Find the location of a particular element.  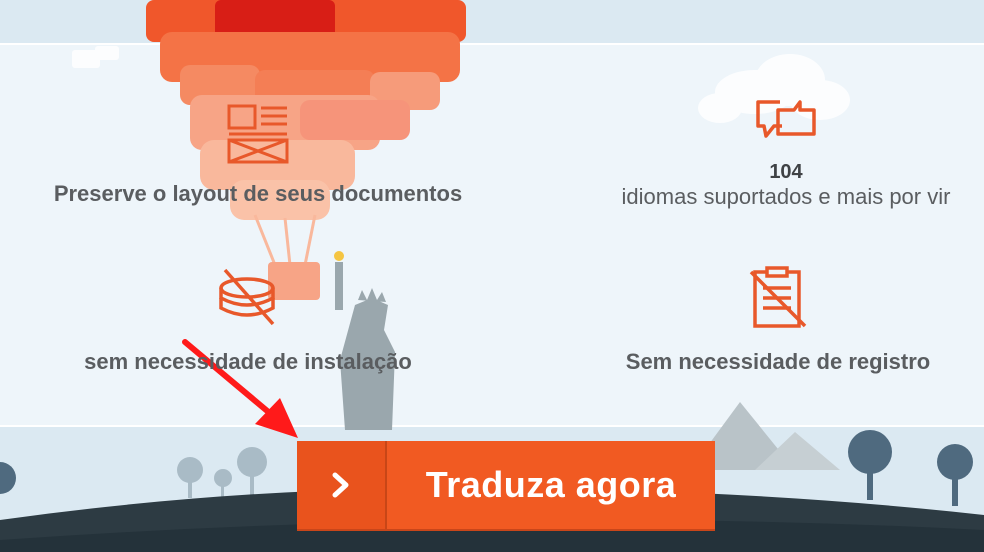

feature-install: sem necessidade de instalação is located at coordinates (248, 320).